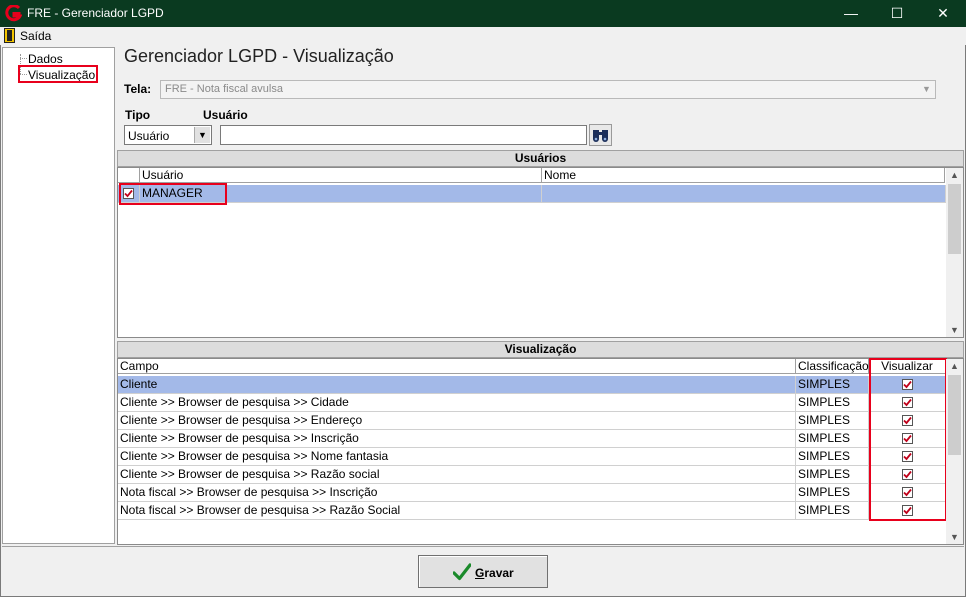  I want to click on save-button-label: Gravar, so click(494, 573).